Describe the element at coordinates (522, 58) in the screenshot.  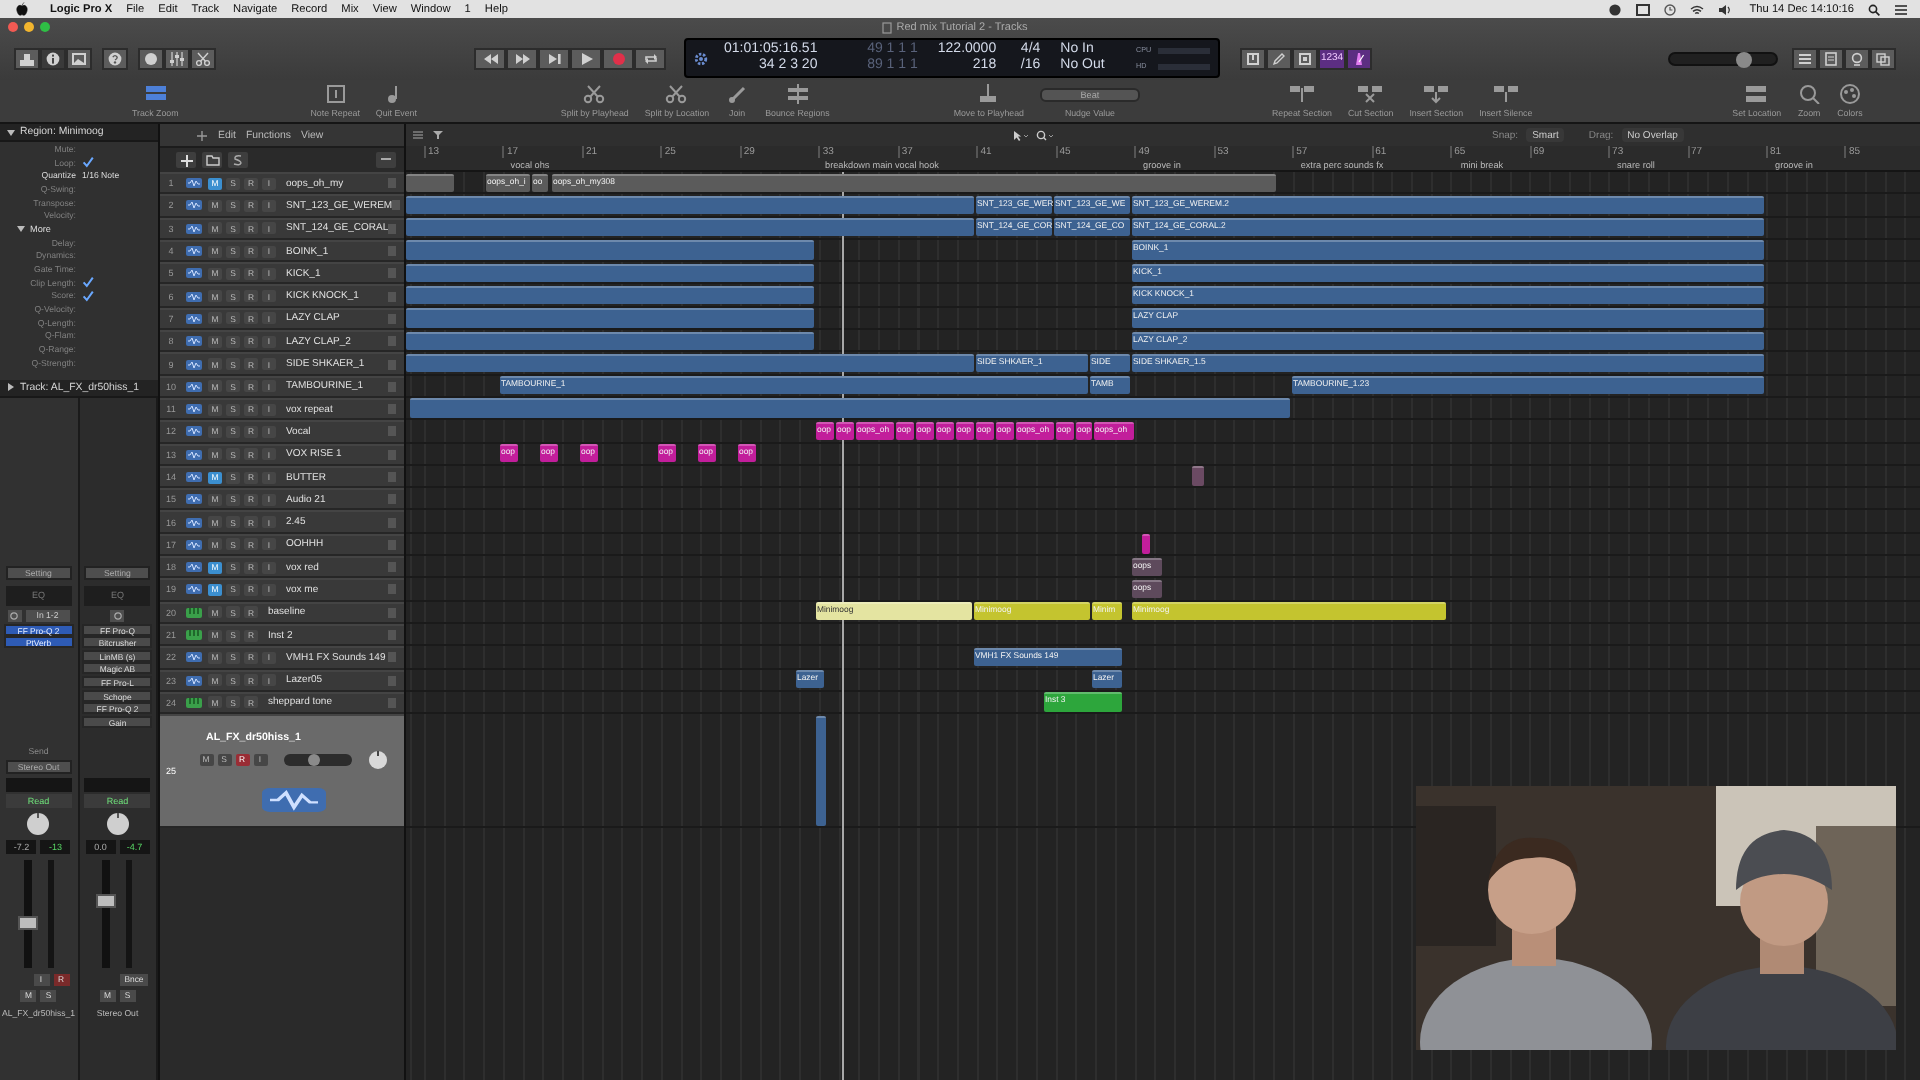
I see `fast-forward-button` at that location.